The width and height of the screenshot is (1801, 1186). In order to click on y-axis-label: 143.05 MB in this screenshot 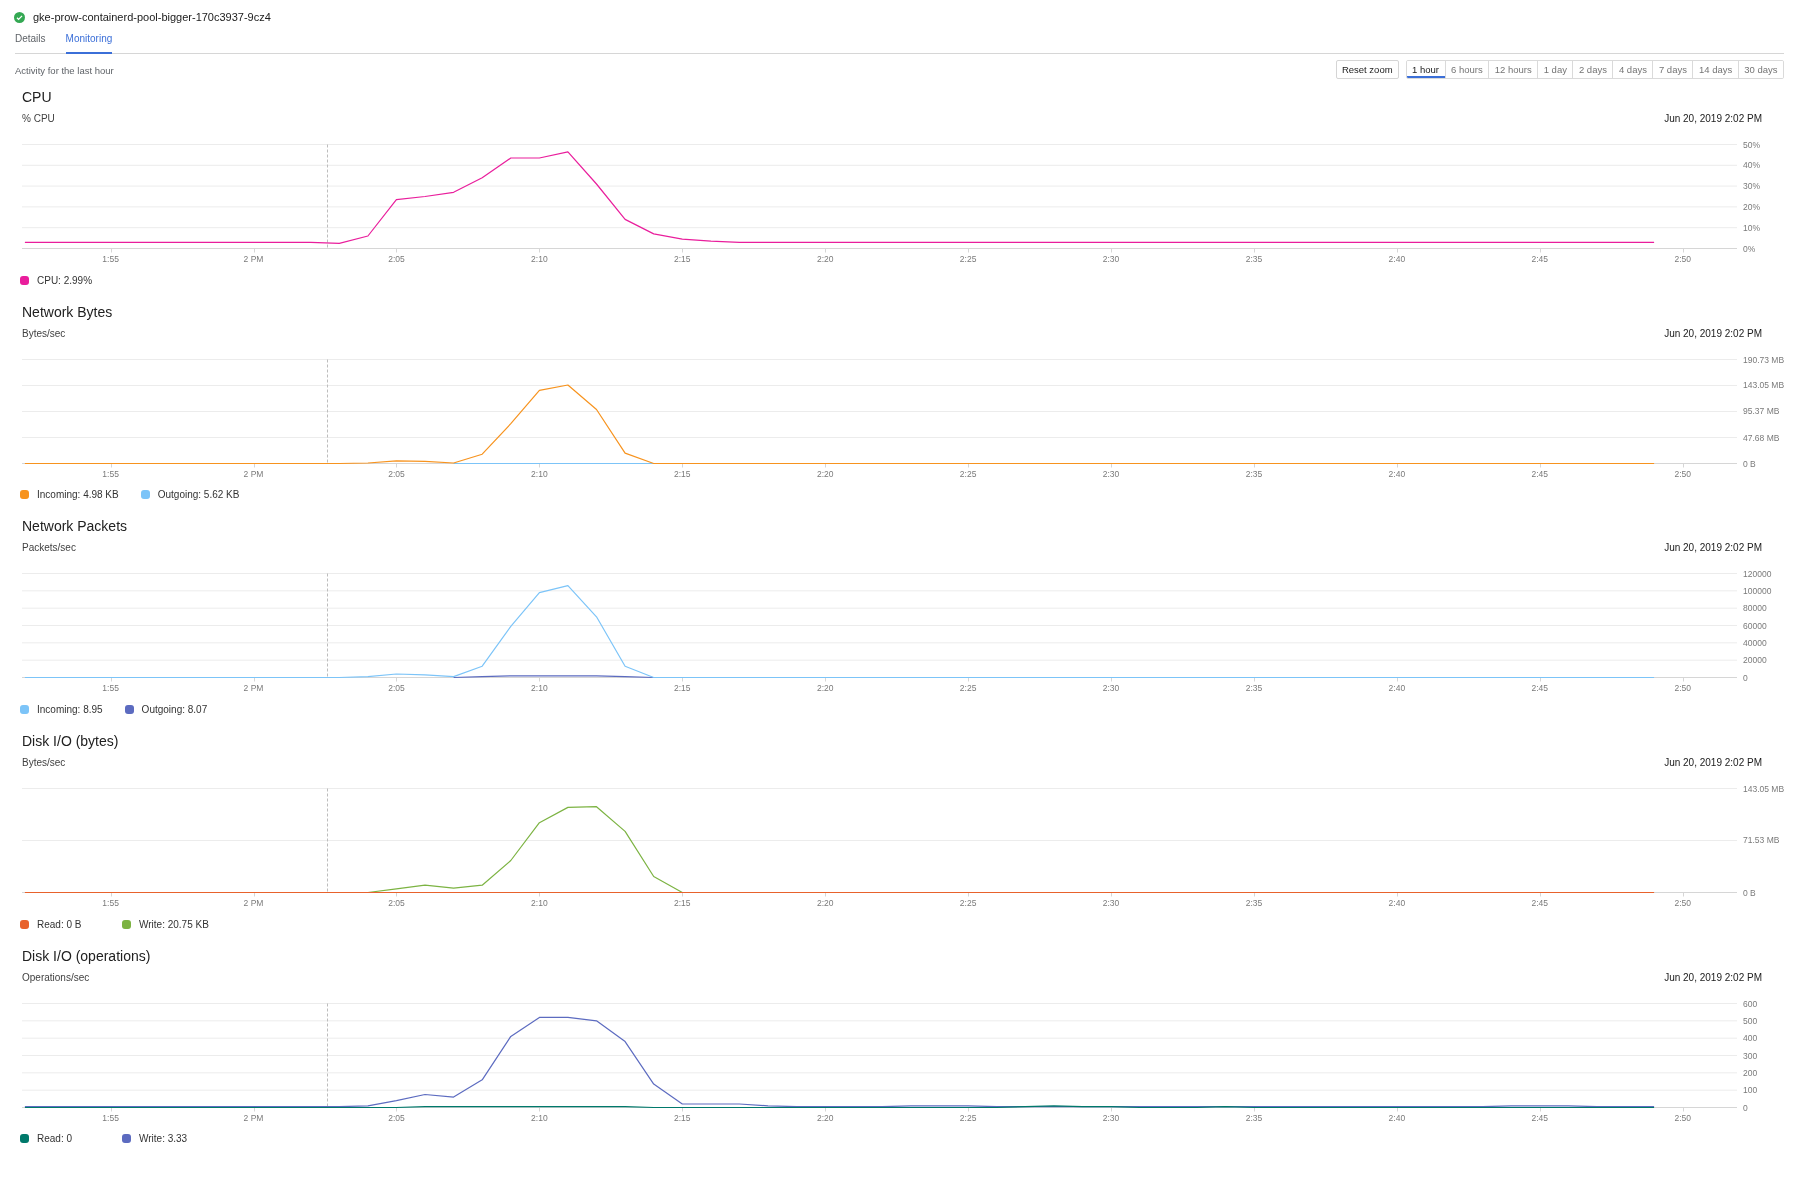, I will do `click(1764, 788)`.